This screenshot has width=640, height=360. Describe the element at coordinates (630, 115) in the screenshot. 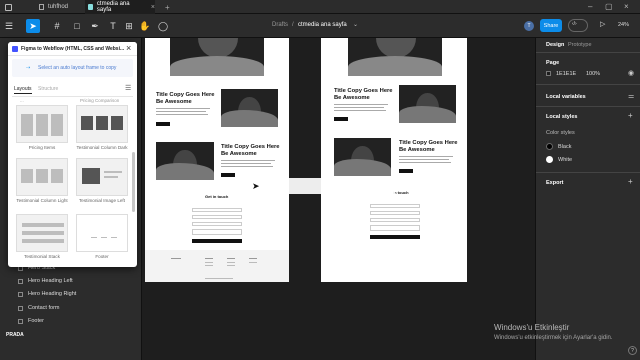

I see `add-style-icon: +` at that location.